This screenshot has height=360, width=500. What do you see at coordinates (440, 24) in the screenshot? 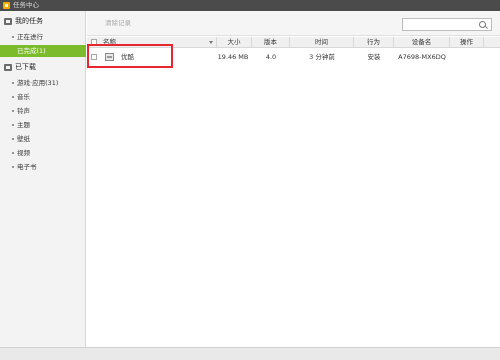
I see `search-input` at bounding box center [440, 24].